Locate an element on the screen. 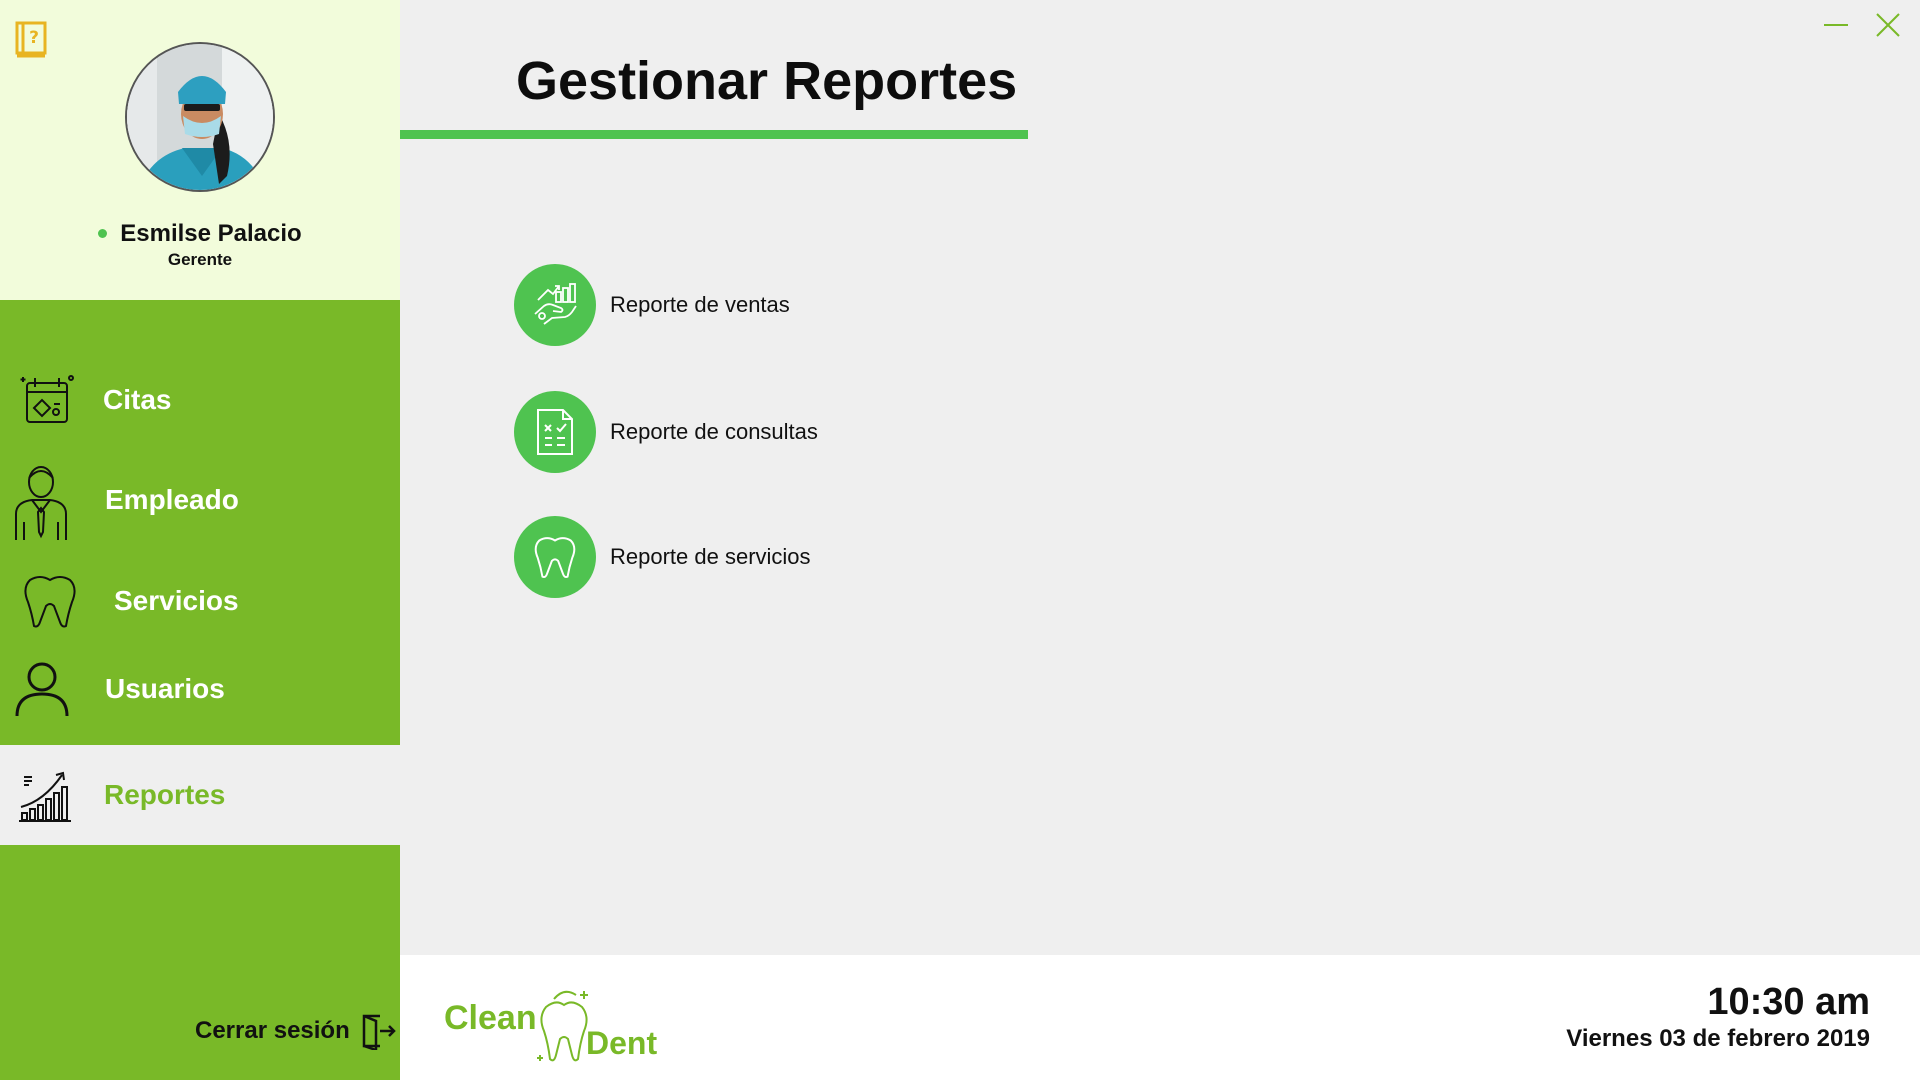  nav-item-reportes: Reportes is located at coordinates (200, 795).